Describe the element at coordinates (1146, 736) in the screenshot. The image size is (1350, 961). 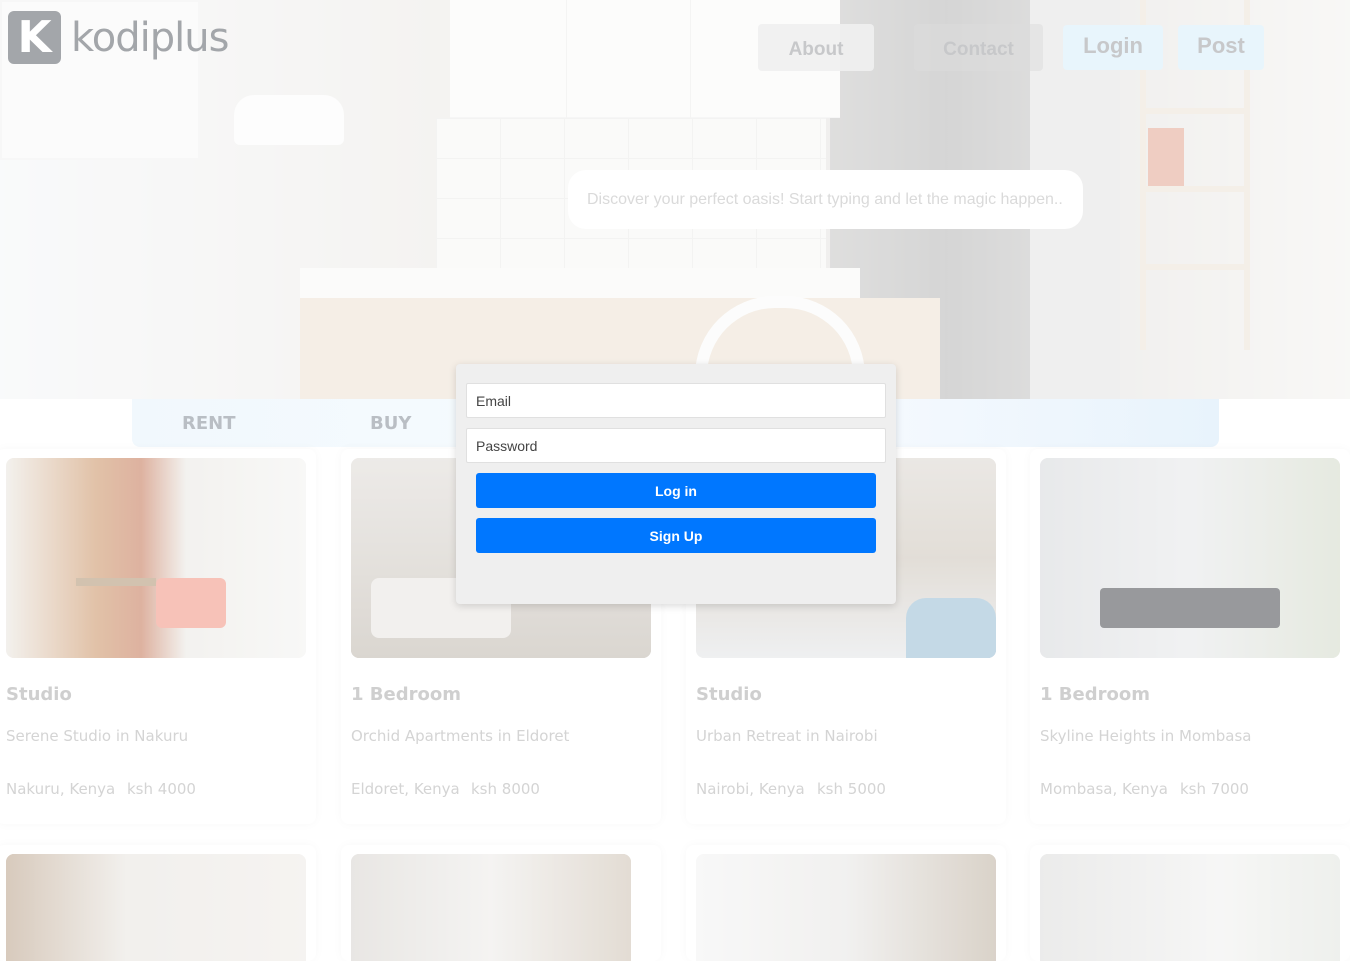
I see `listing-title: Skyline Heights in Mombasa` at that location.